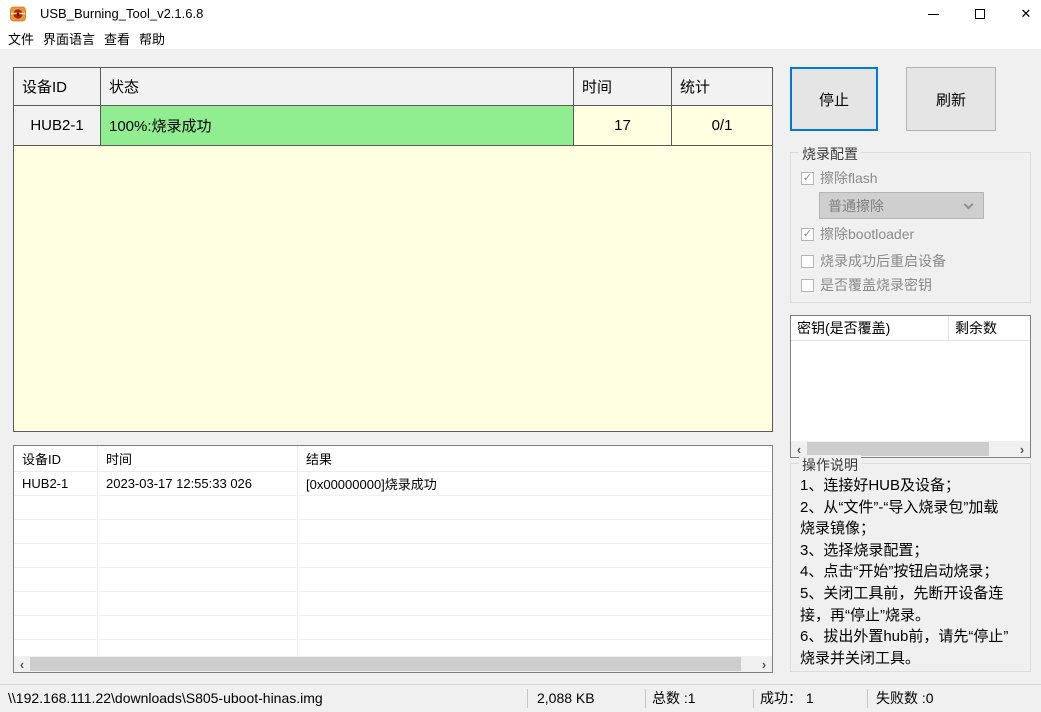  Describe the element at coordinates (117, 38) in the screenshot. I see `menu-view: 查看` at that location.